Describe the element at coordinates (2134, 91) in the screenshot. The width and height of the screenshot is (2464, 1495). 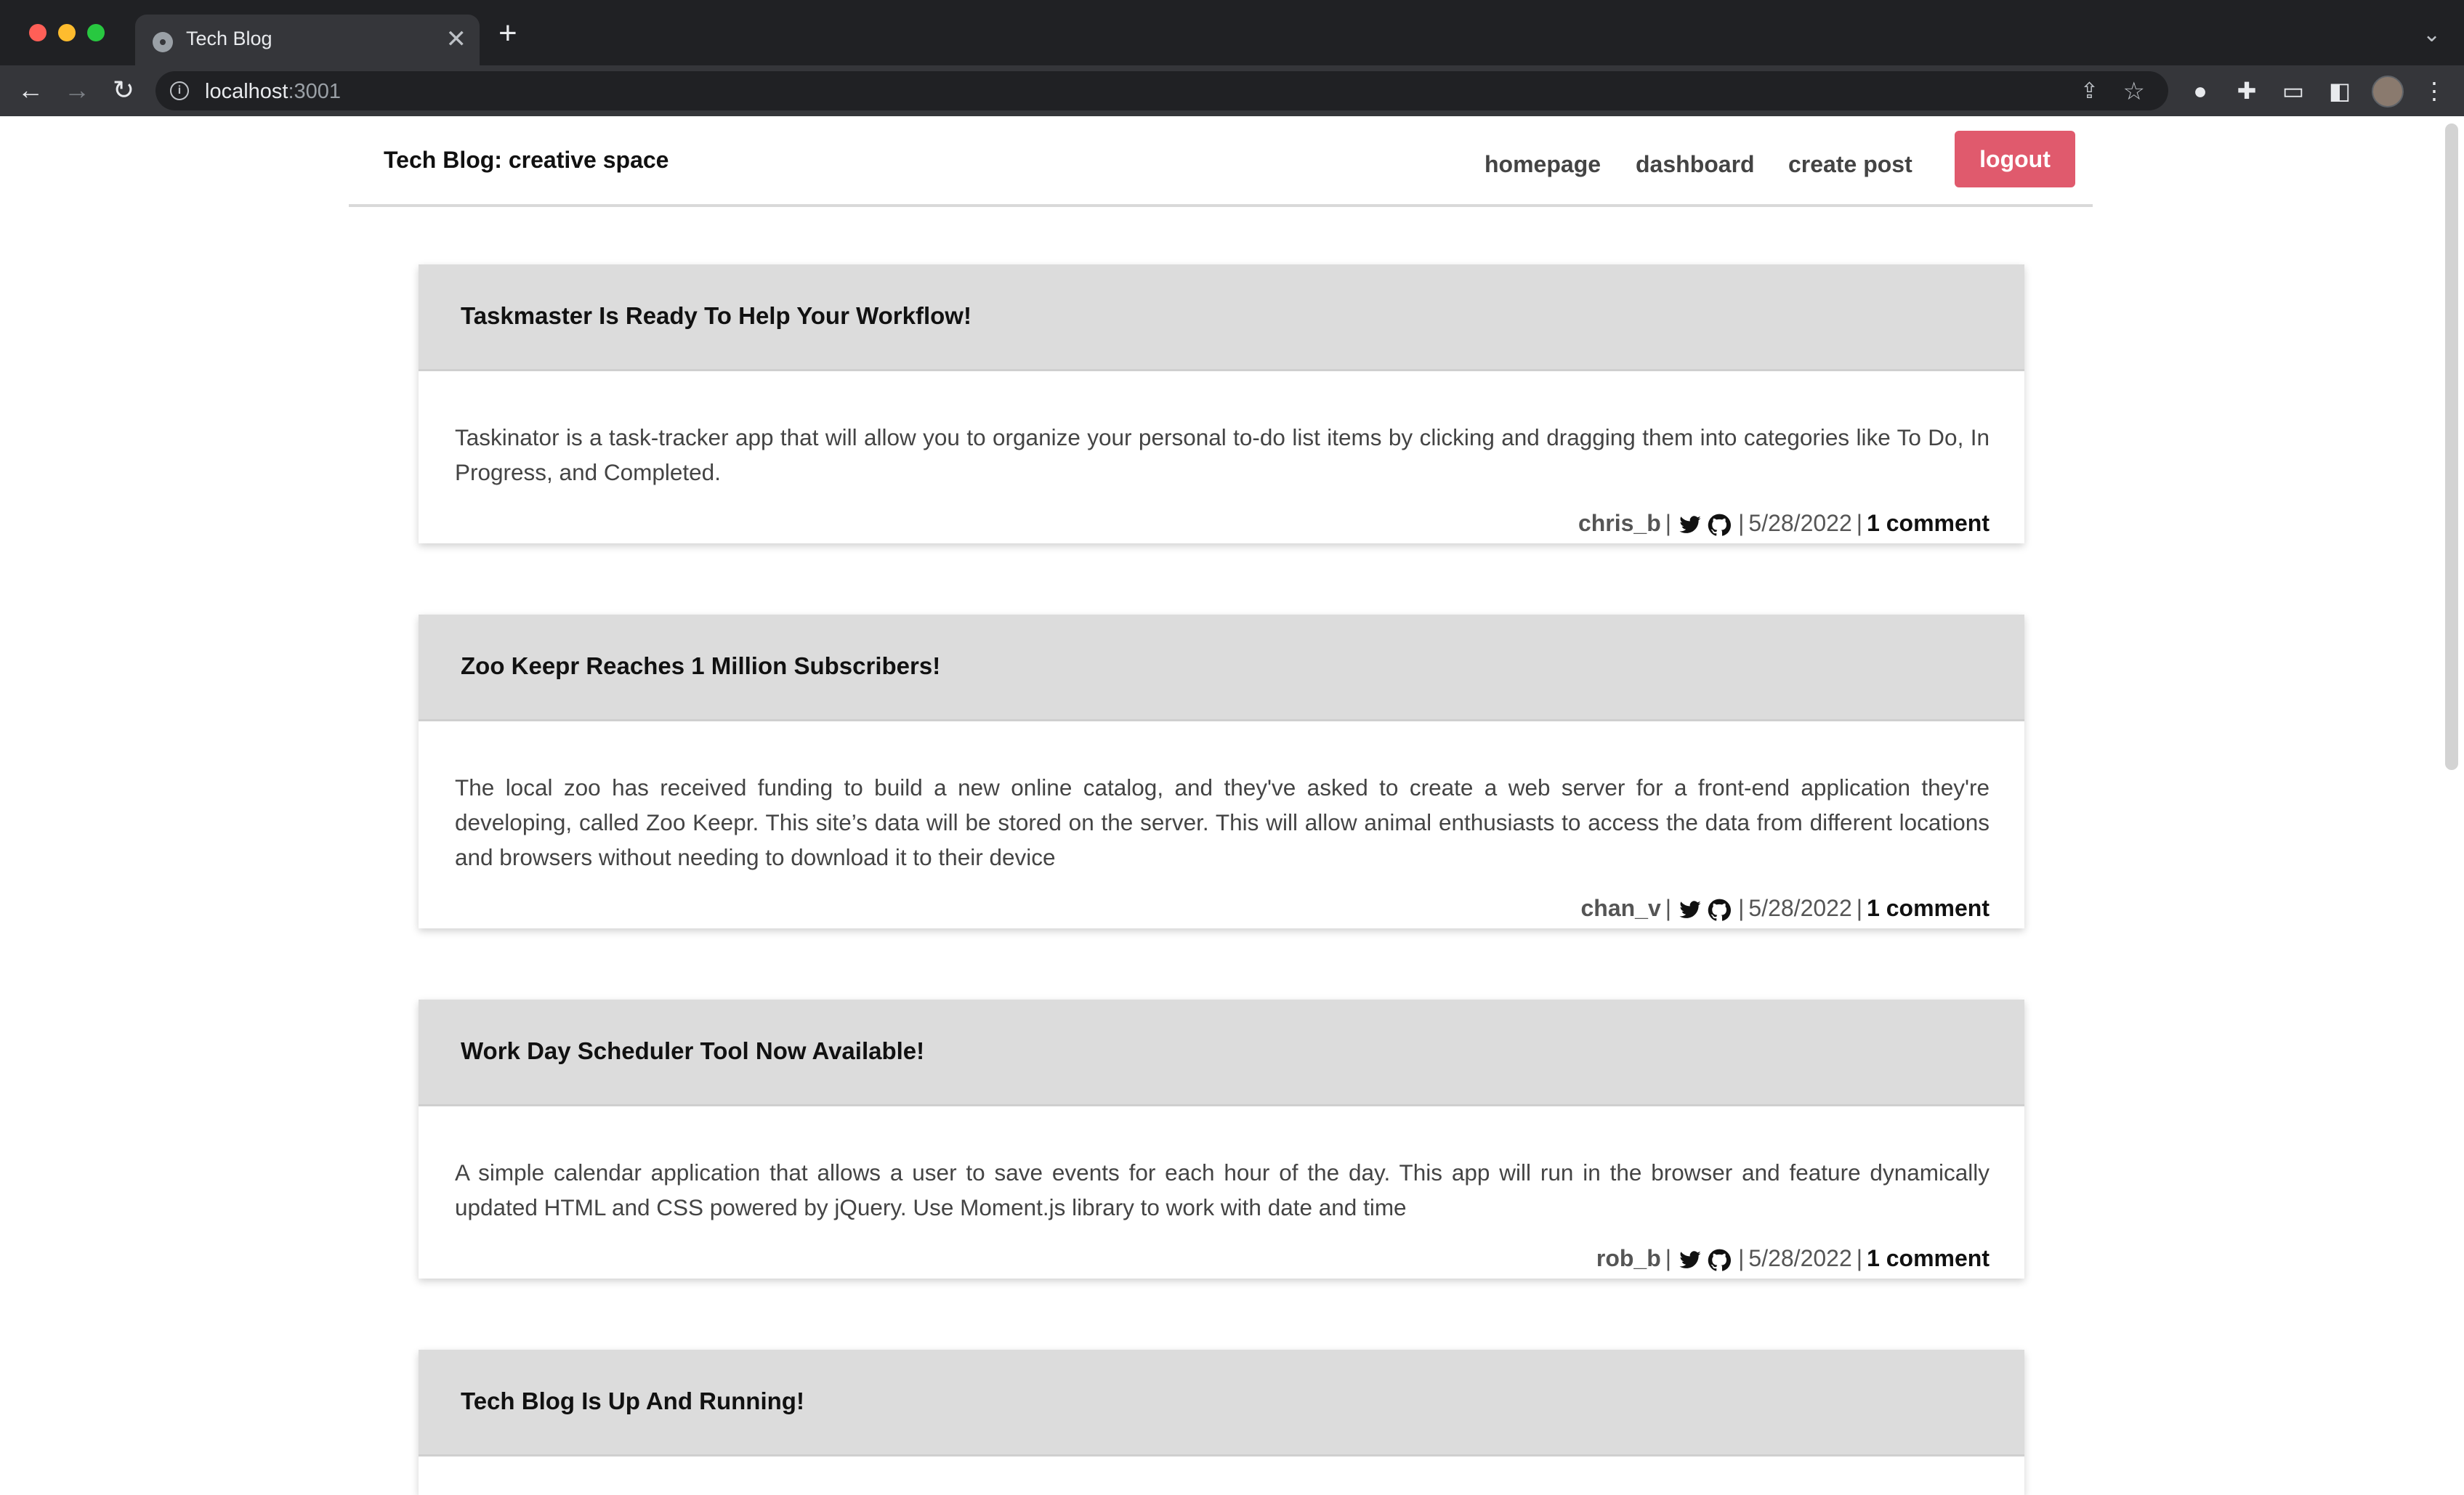
I see `bookmark-star-icon: ☆` at that location.